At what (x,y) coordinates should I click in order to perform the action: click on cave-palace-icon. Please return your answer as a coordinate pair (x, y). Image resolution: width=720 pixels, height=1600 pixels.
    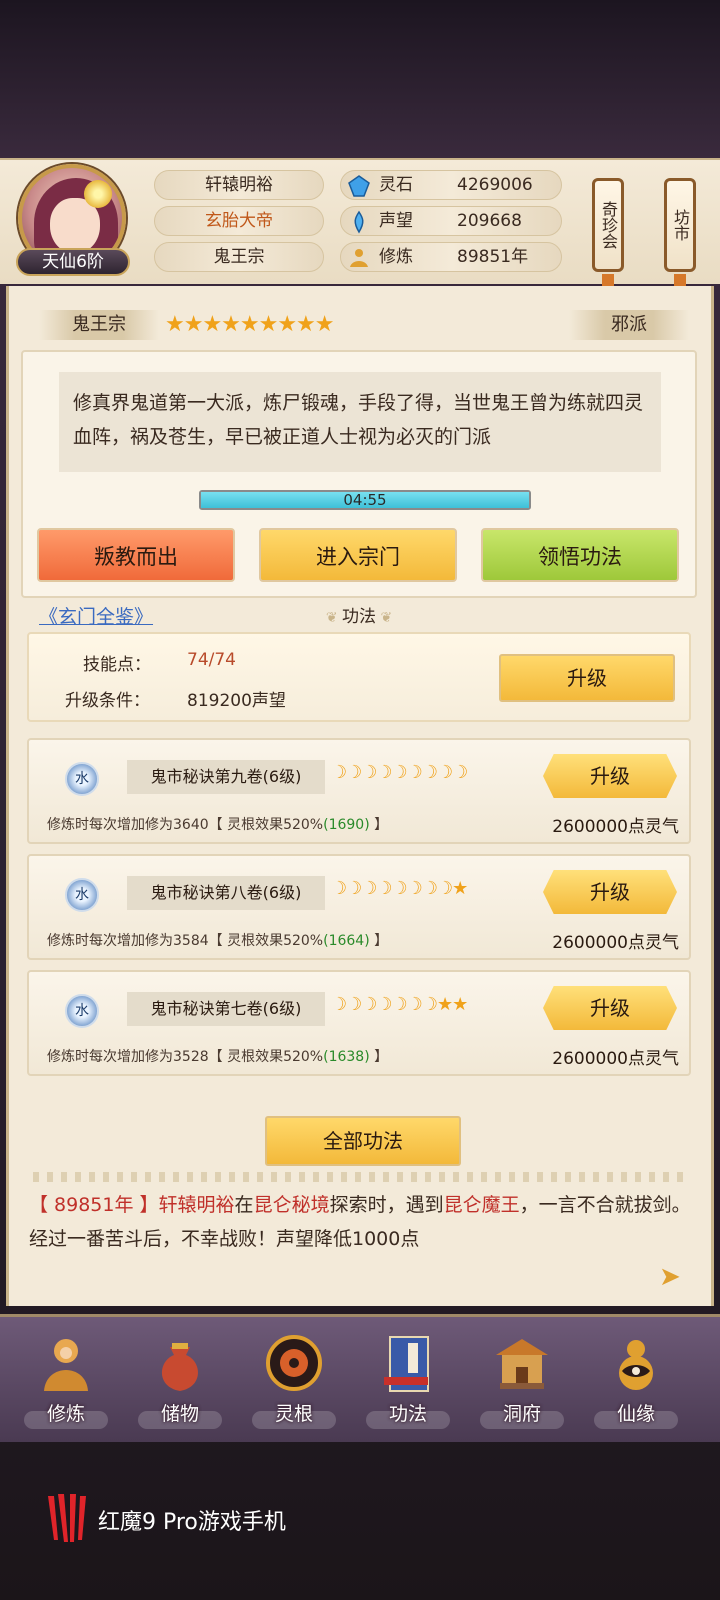
    Looking at the image, I should click on (522, 1364).